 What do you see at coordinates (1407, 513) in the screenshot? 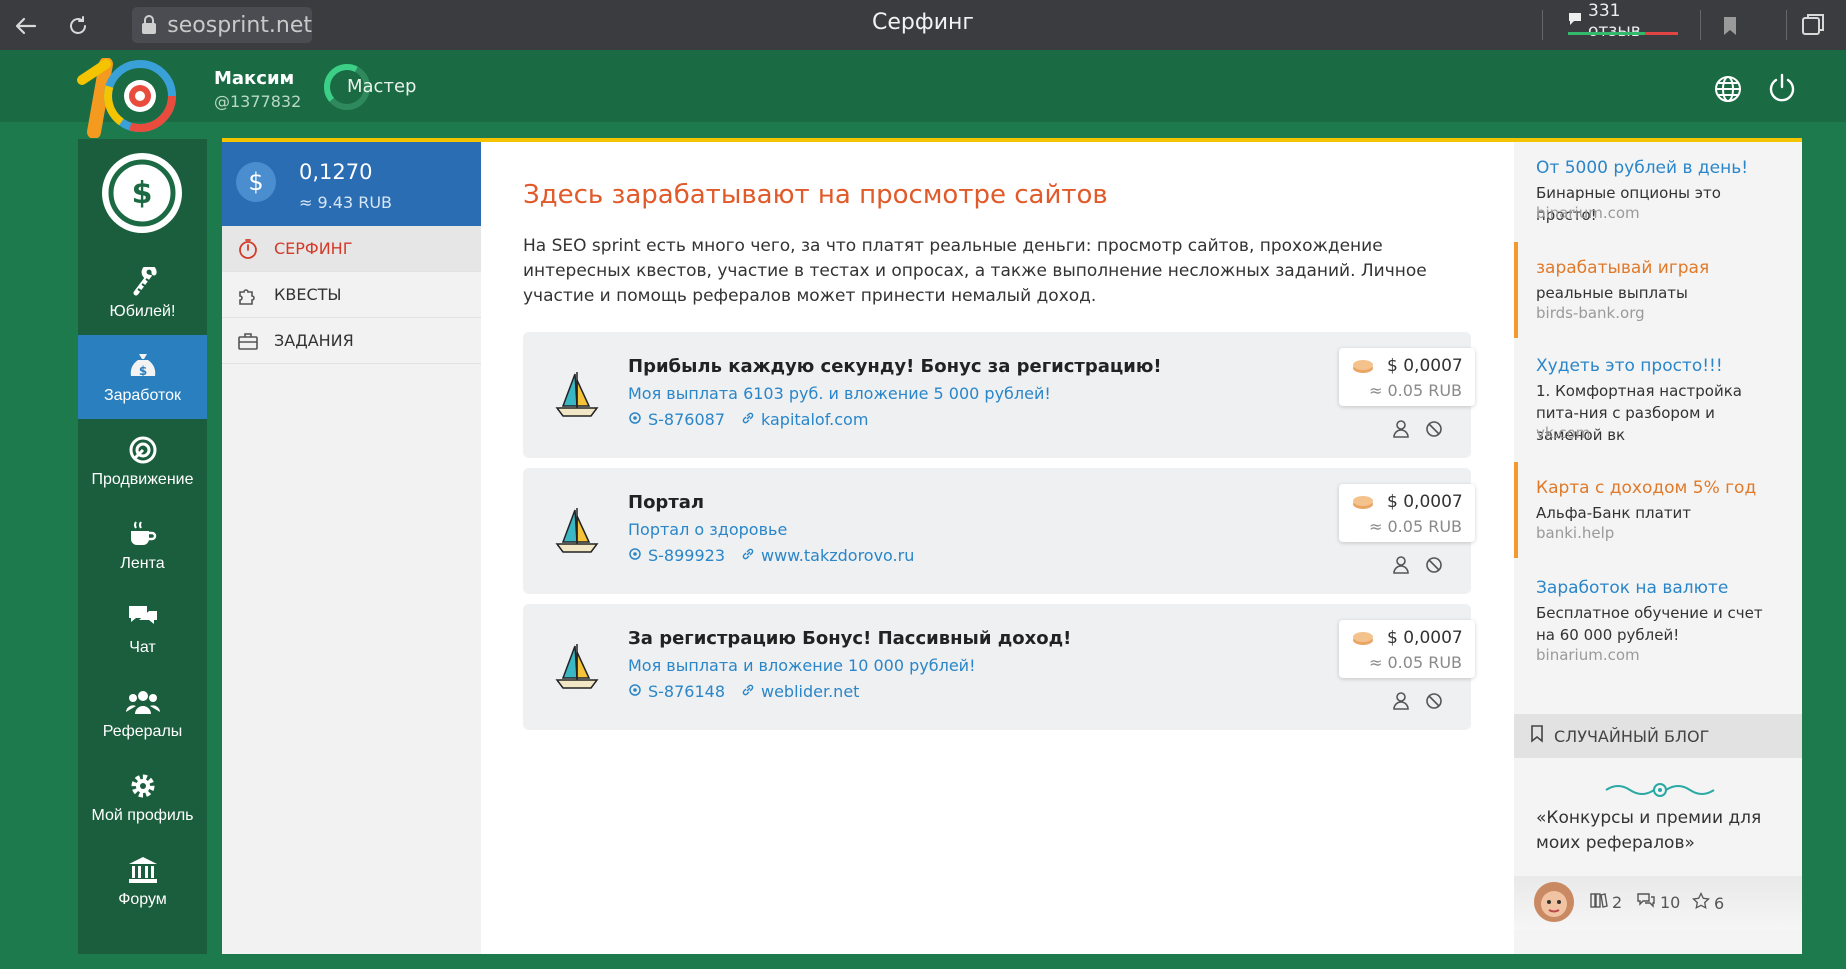
I see `task-price: $ 0,0007 ≈ 0.05 RUB` at bounding box center [1407, 513].